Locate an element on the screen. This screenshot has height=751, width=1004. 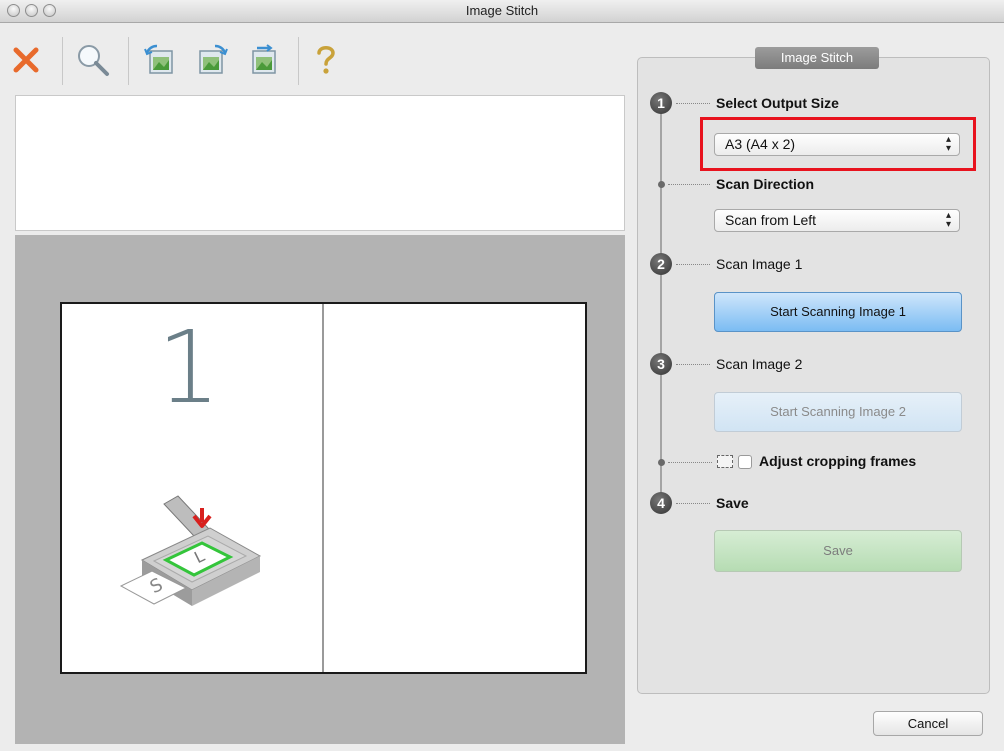
save-button: Save is located at coordinates (838, 551).